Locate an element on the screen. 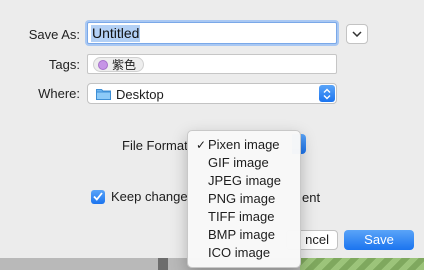 The height and width of the screenshot is (270, 424). menu-item-label: Pixen image is located at coordinates (244, 144).